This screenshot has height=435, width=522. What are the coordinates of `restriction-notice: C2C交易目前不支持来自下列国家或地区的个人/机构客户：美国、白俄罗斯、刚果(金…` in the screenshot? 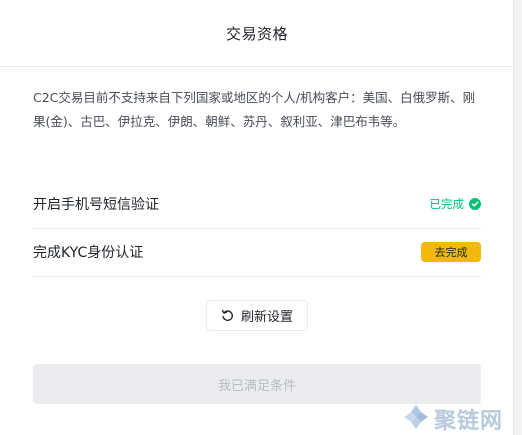 It's located at (254, 109).